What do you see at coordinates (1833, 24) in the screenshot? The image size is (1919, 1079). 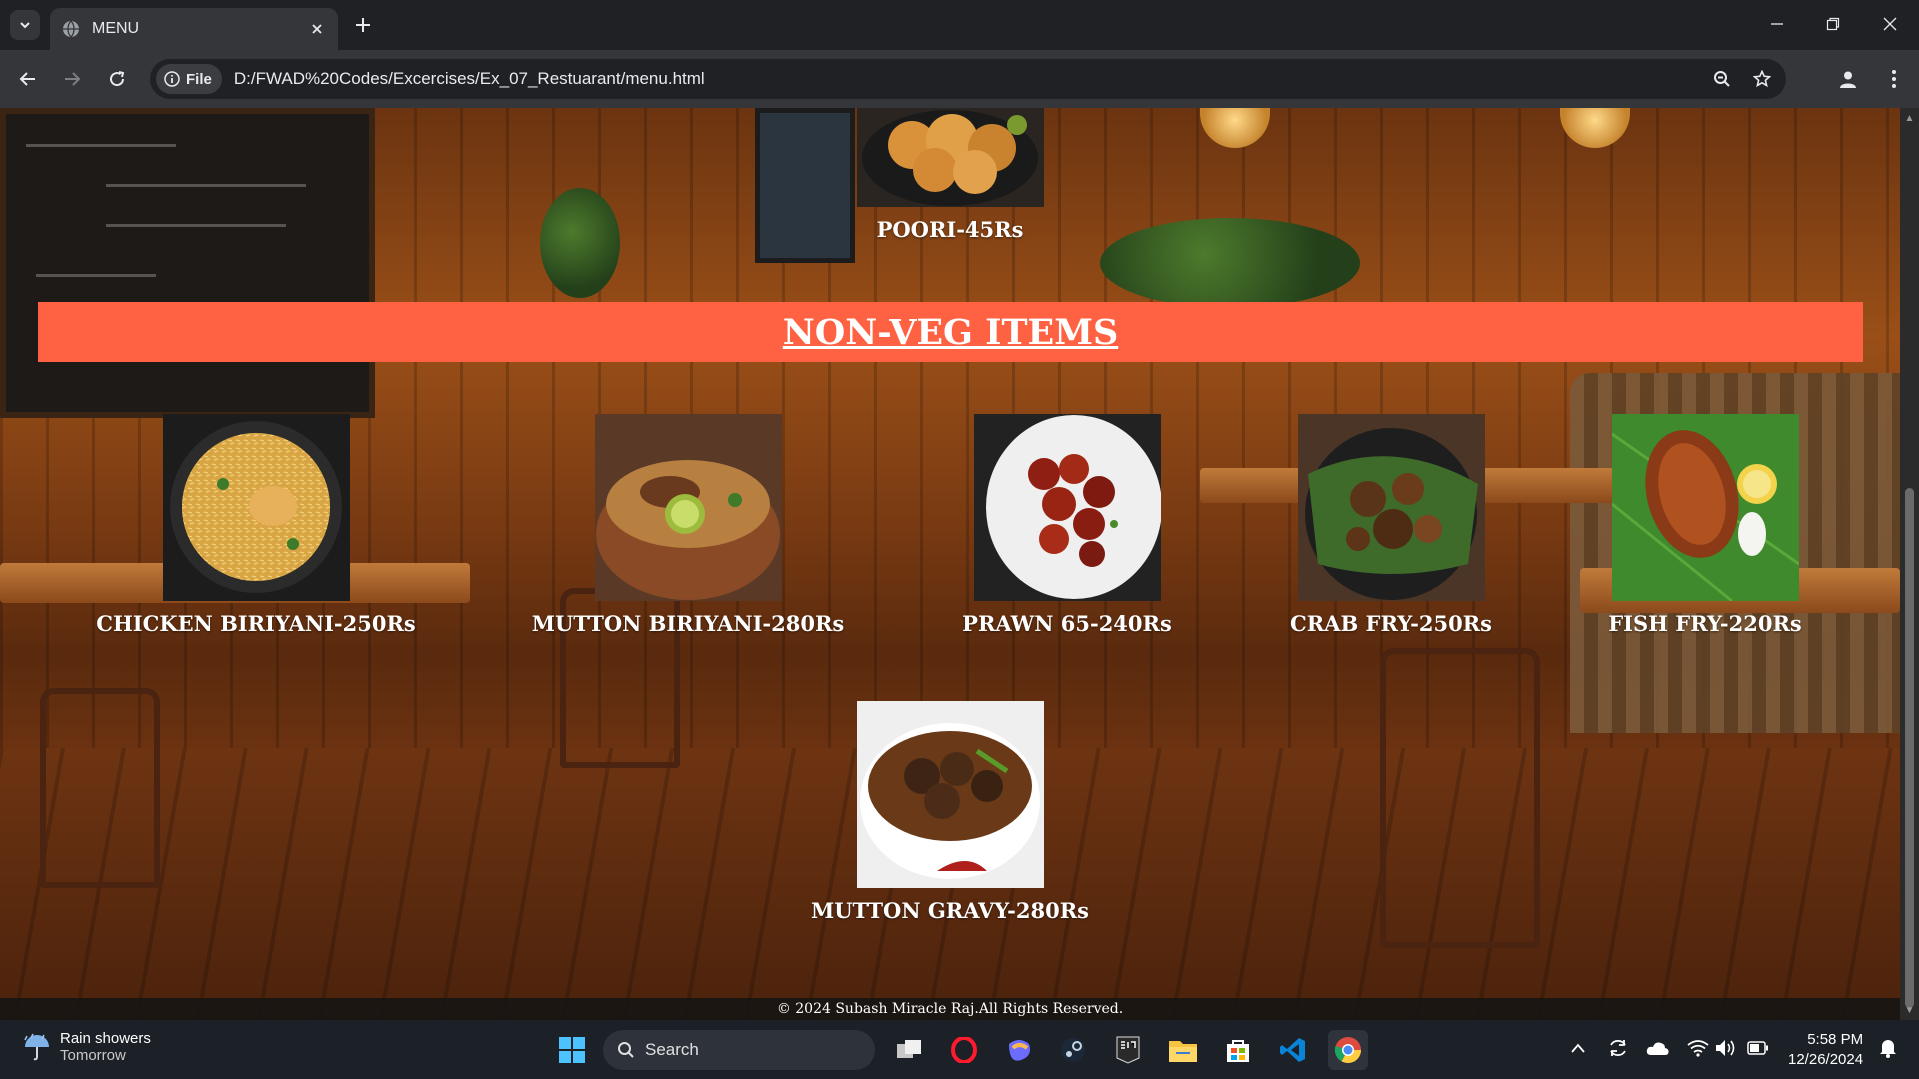 I see `restore-button` at bounding box center [1833, 24].